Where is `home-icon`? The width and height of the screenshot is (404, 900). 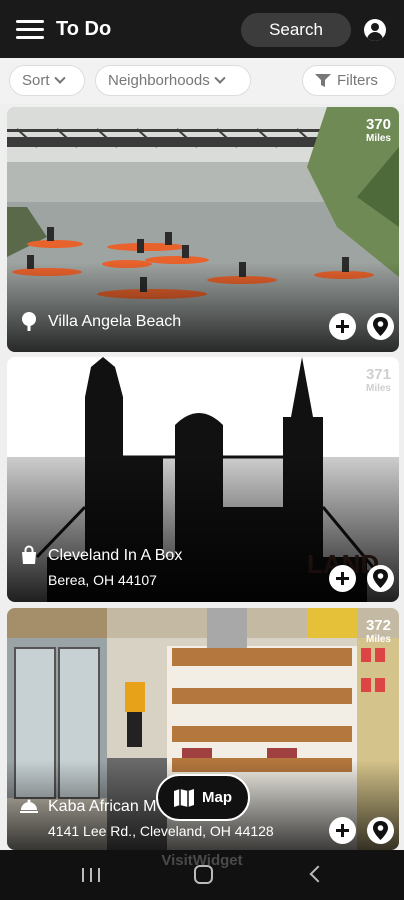 home-icon is located at coordinates (203, 874).